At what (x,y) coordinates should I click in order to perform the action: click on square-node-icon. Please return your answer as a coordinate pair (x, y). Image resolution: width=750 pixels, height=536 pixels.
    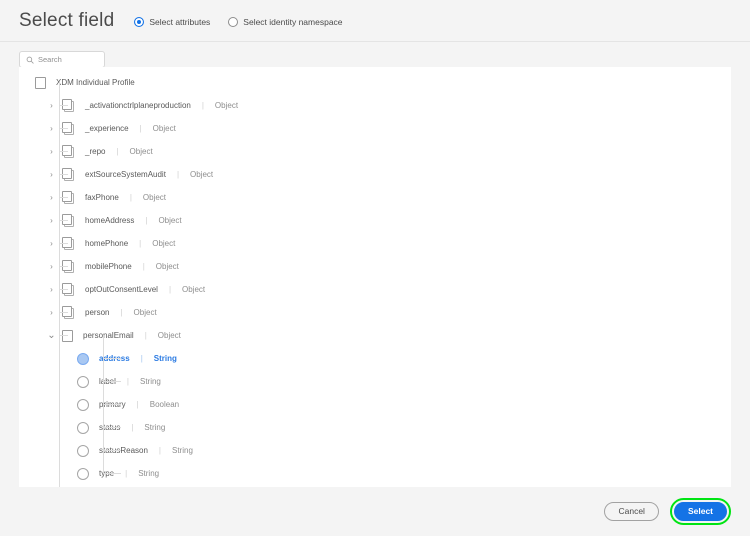
    Looking at the image, I should click on (40, 82).